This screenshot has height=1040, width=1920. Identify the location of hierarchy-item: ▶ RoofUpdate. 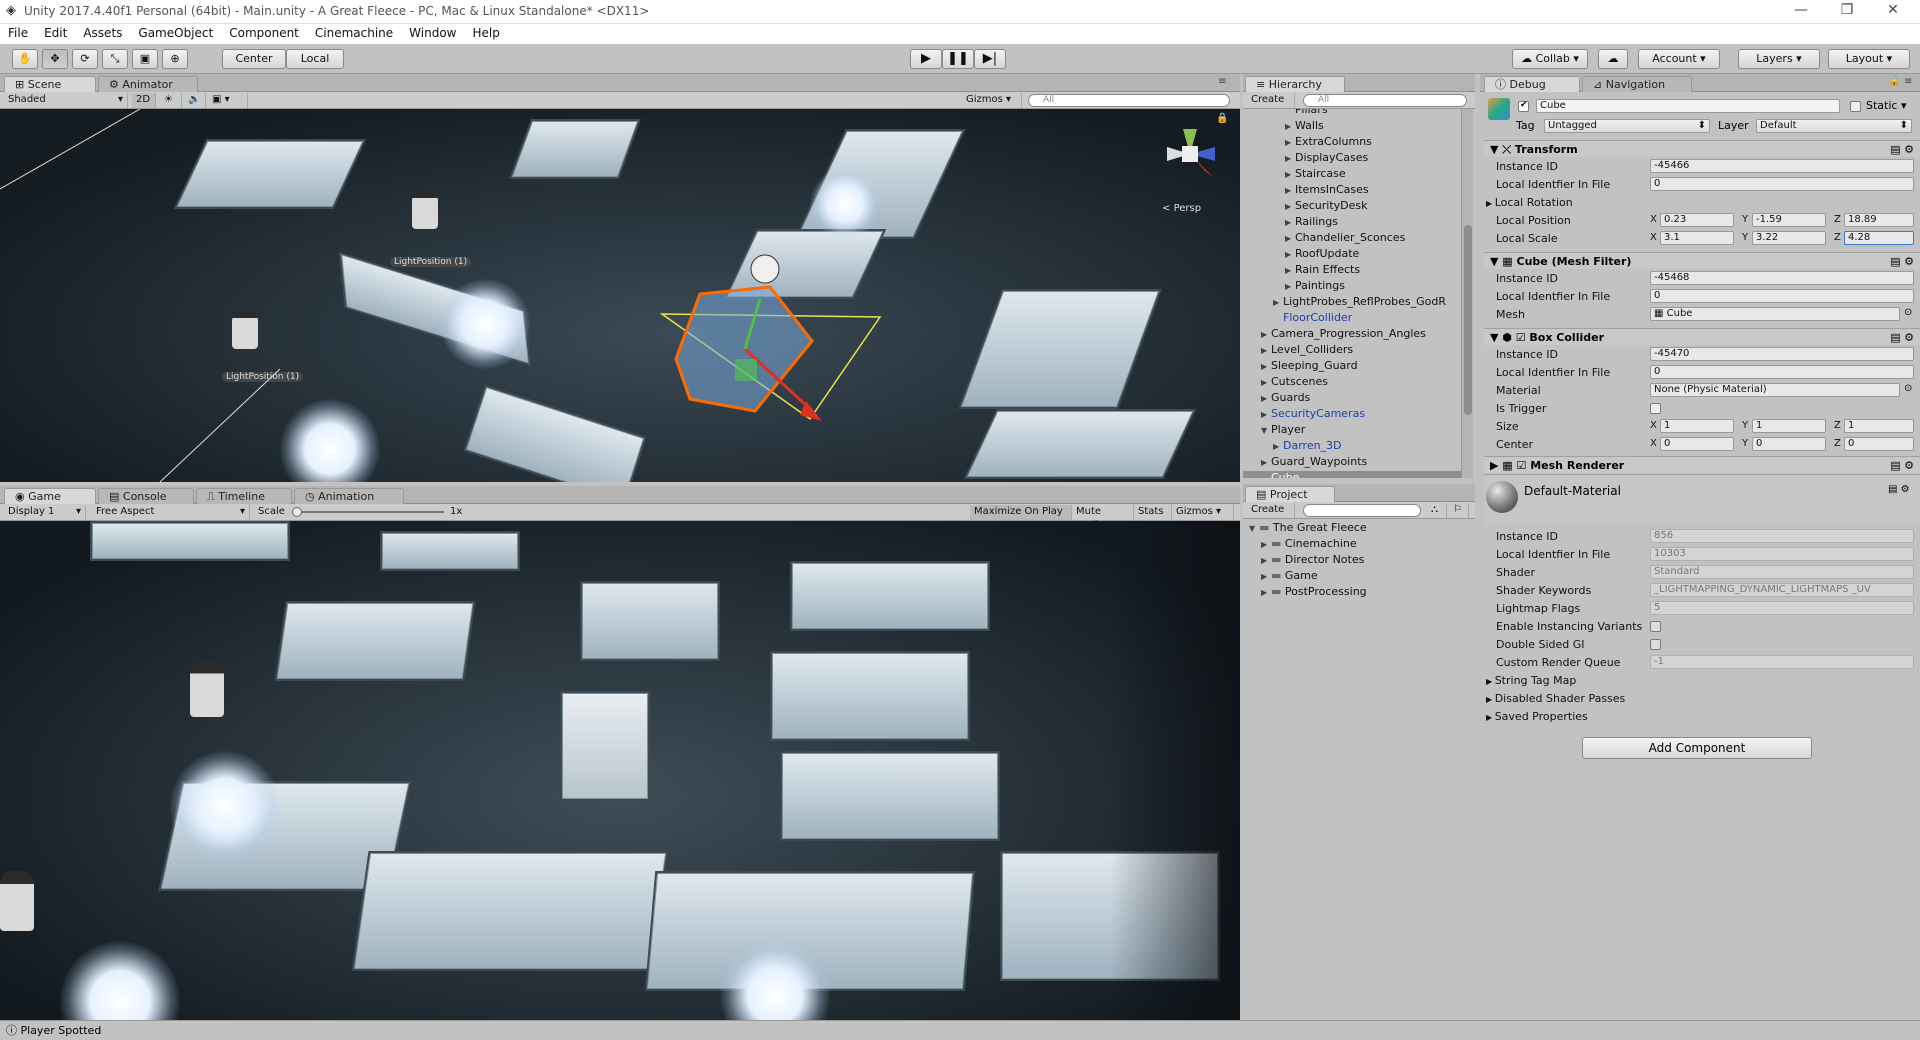
(1352, 253).